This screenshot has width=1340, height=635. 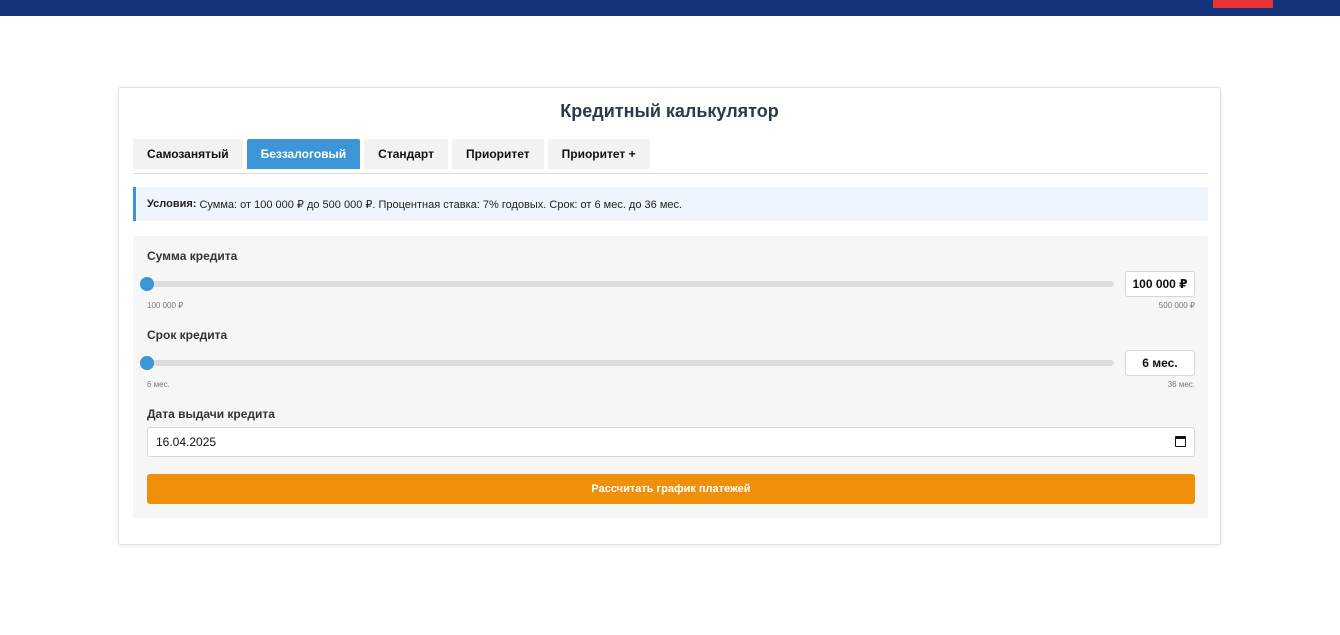 What do you see at coordinates (1176, 305) in the screenshot?
I see `amount-max-label: 500 000 ₽` at bounding box center [1176, 305].